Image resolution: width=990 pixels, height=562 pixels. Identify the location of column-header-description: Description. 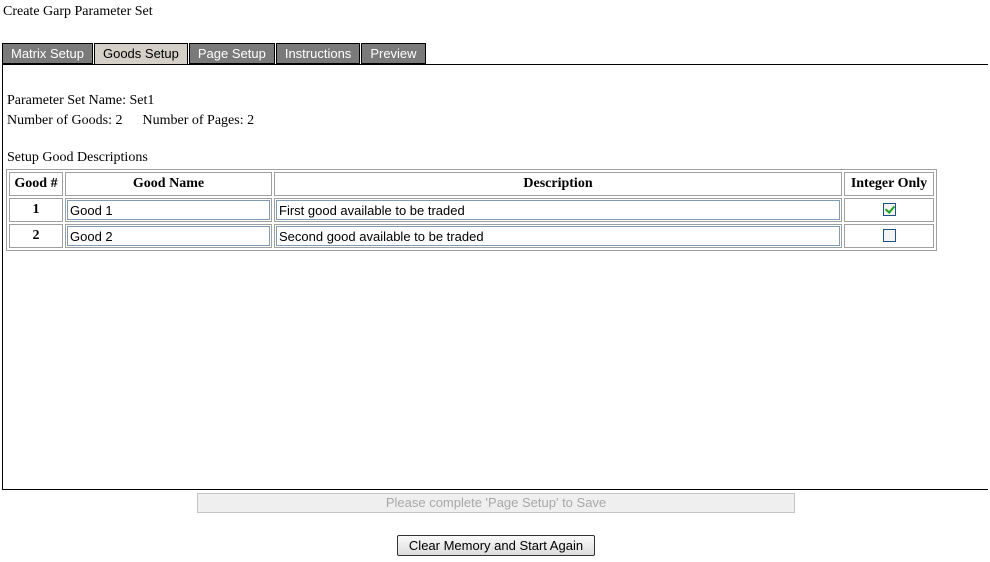
(558, 184).